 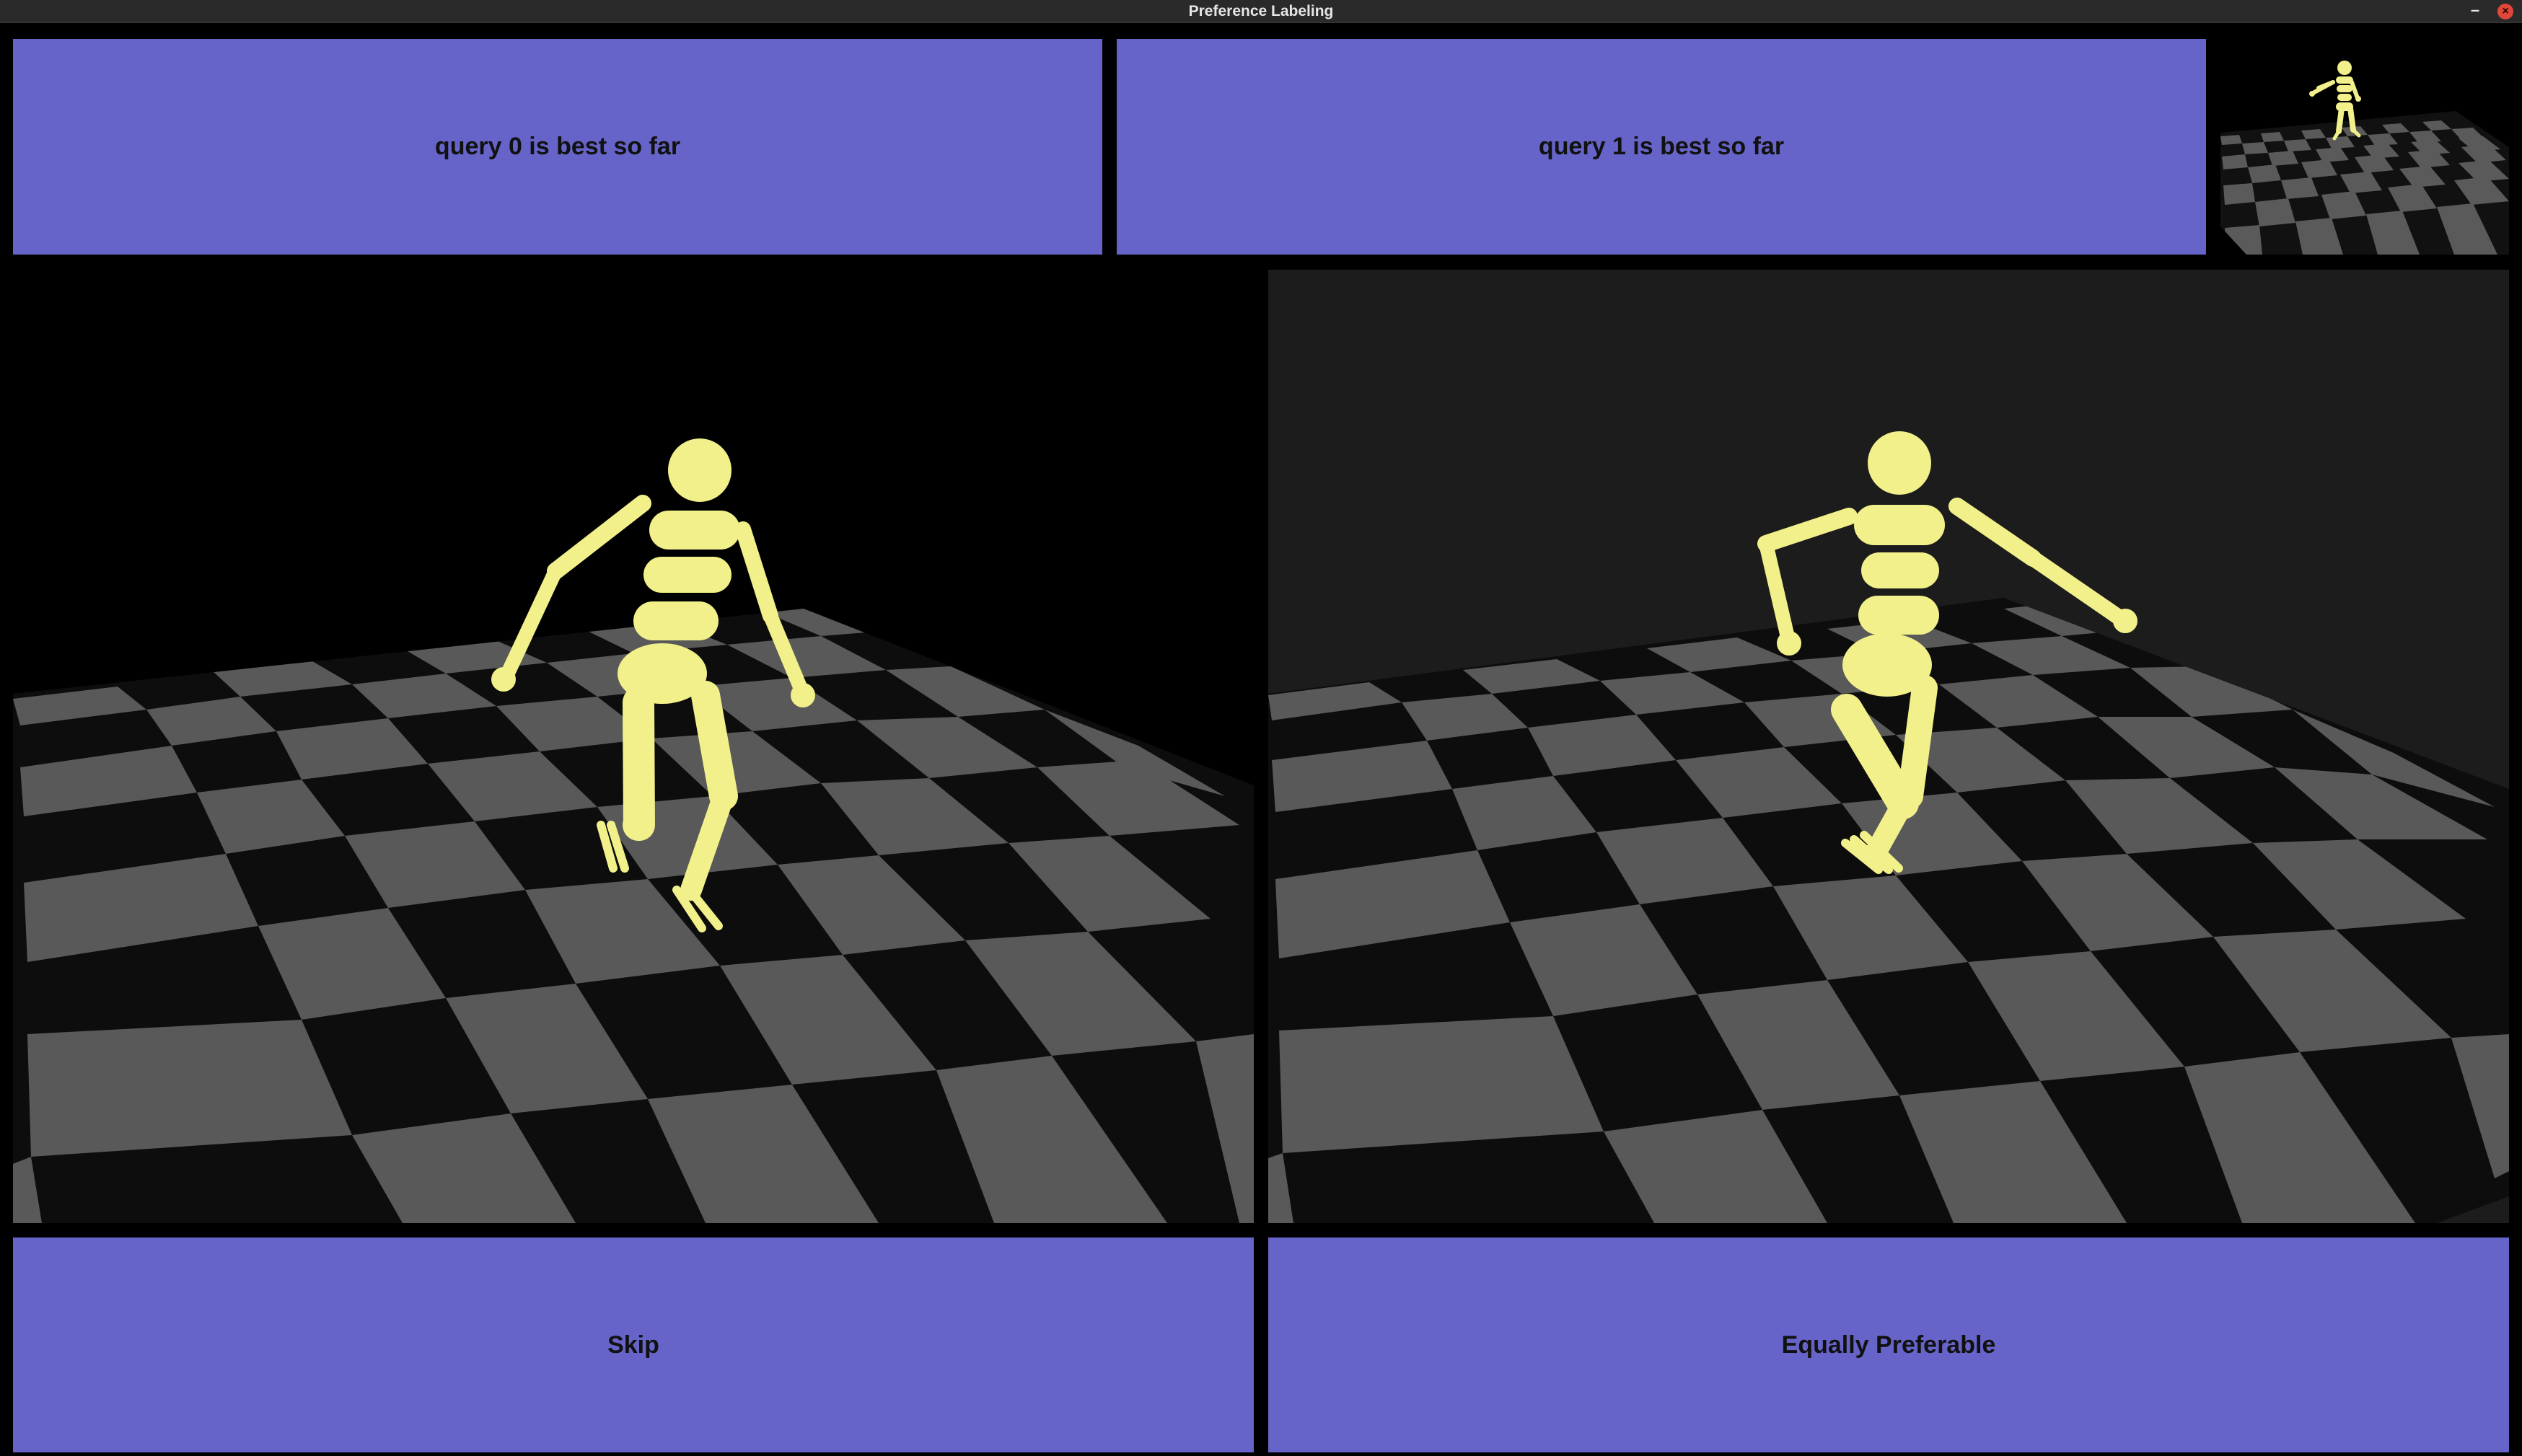 What do you see at coordinates (2363, 147) in the screenshot?
I see `best-so-far-thumbnail` at bounding box center [2363, 147].